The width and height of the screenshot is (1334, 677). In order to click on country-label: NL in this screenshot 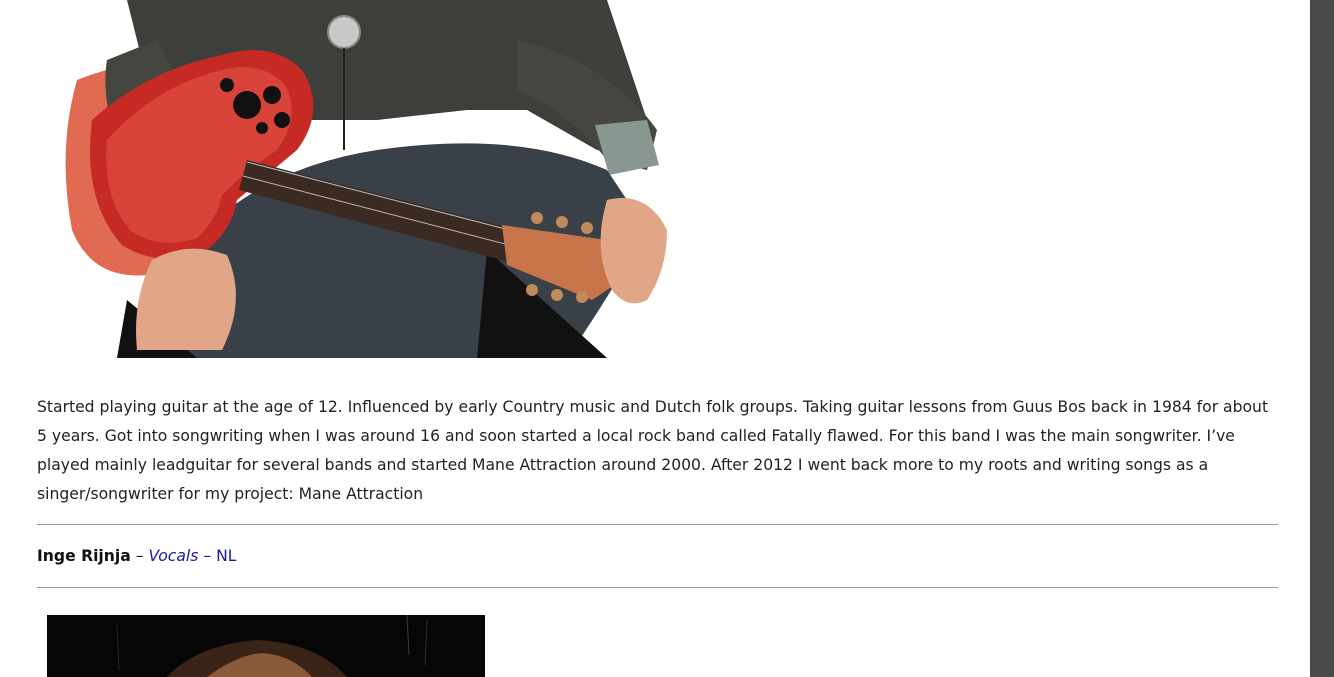, I will do `click(226, 556)`.